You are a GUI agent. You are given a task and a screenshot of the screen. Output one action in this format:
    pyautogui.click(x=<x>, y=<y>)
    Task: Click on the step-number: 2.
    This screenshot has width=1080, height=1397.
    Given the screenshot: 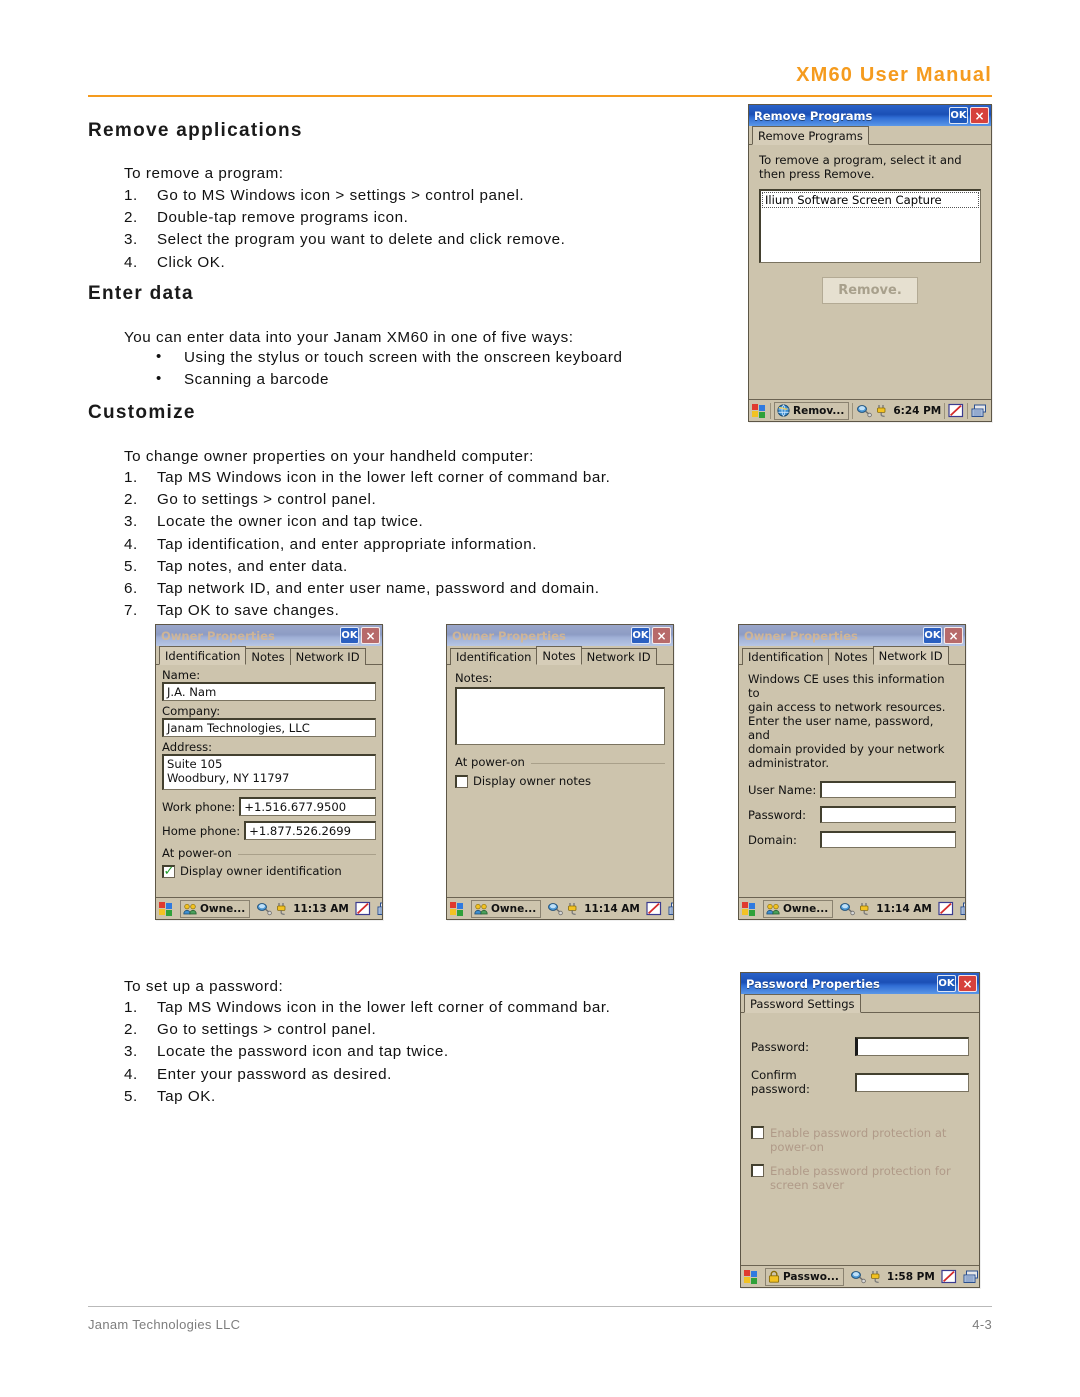 What is the action you would take?
    pyautogui.click(x=131, y=1030)
    